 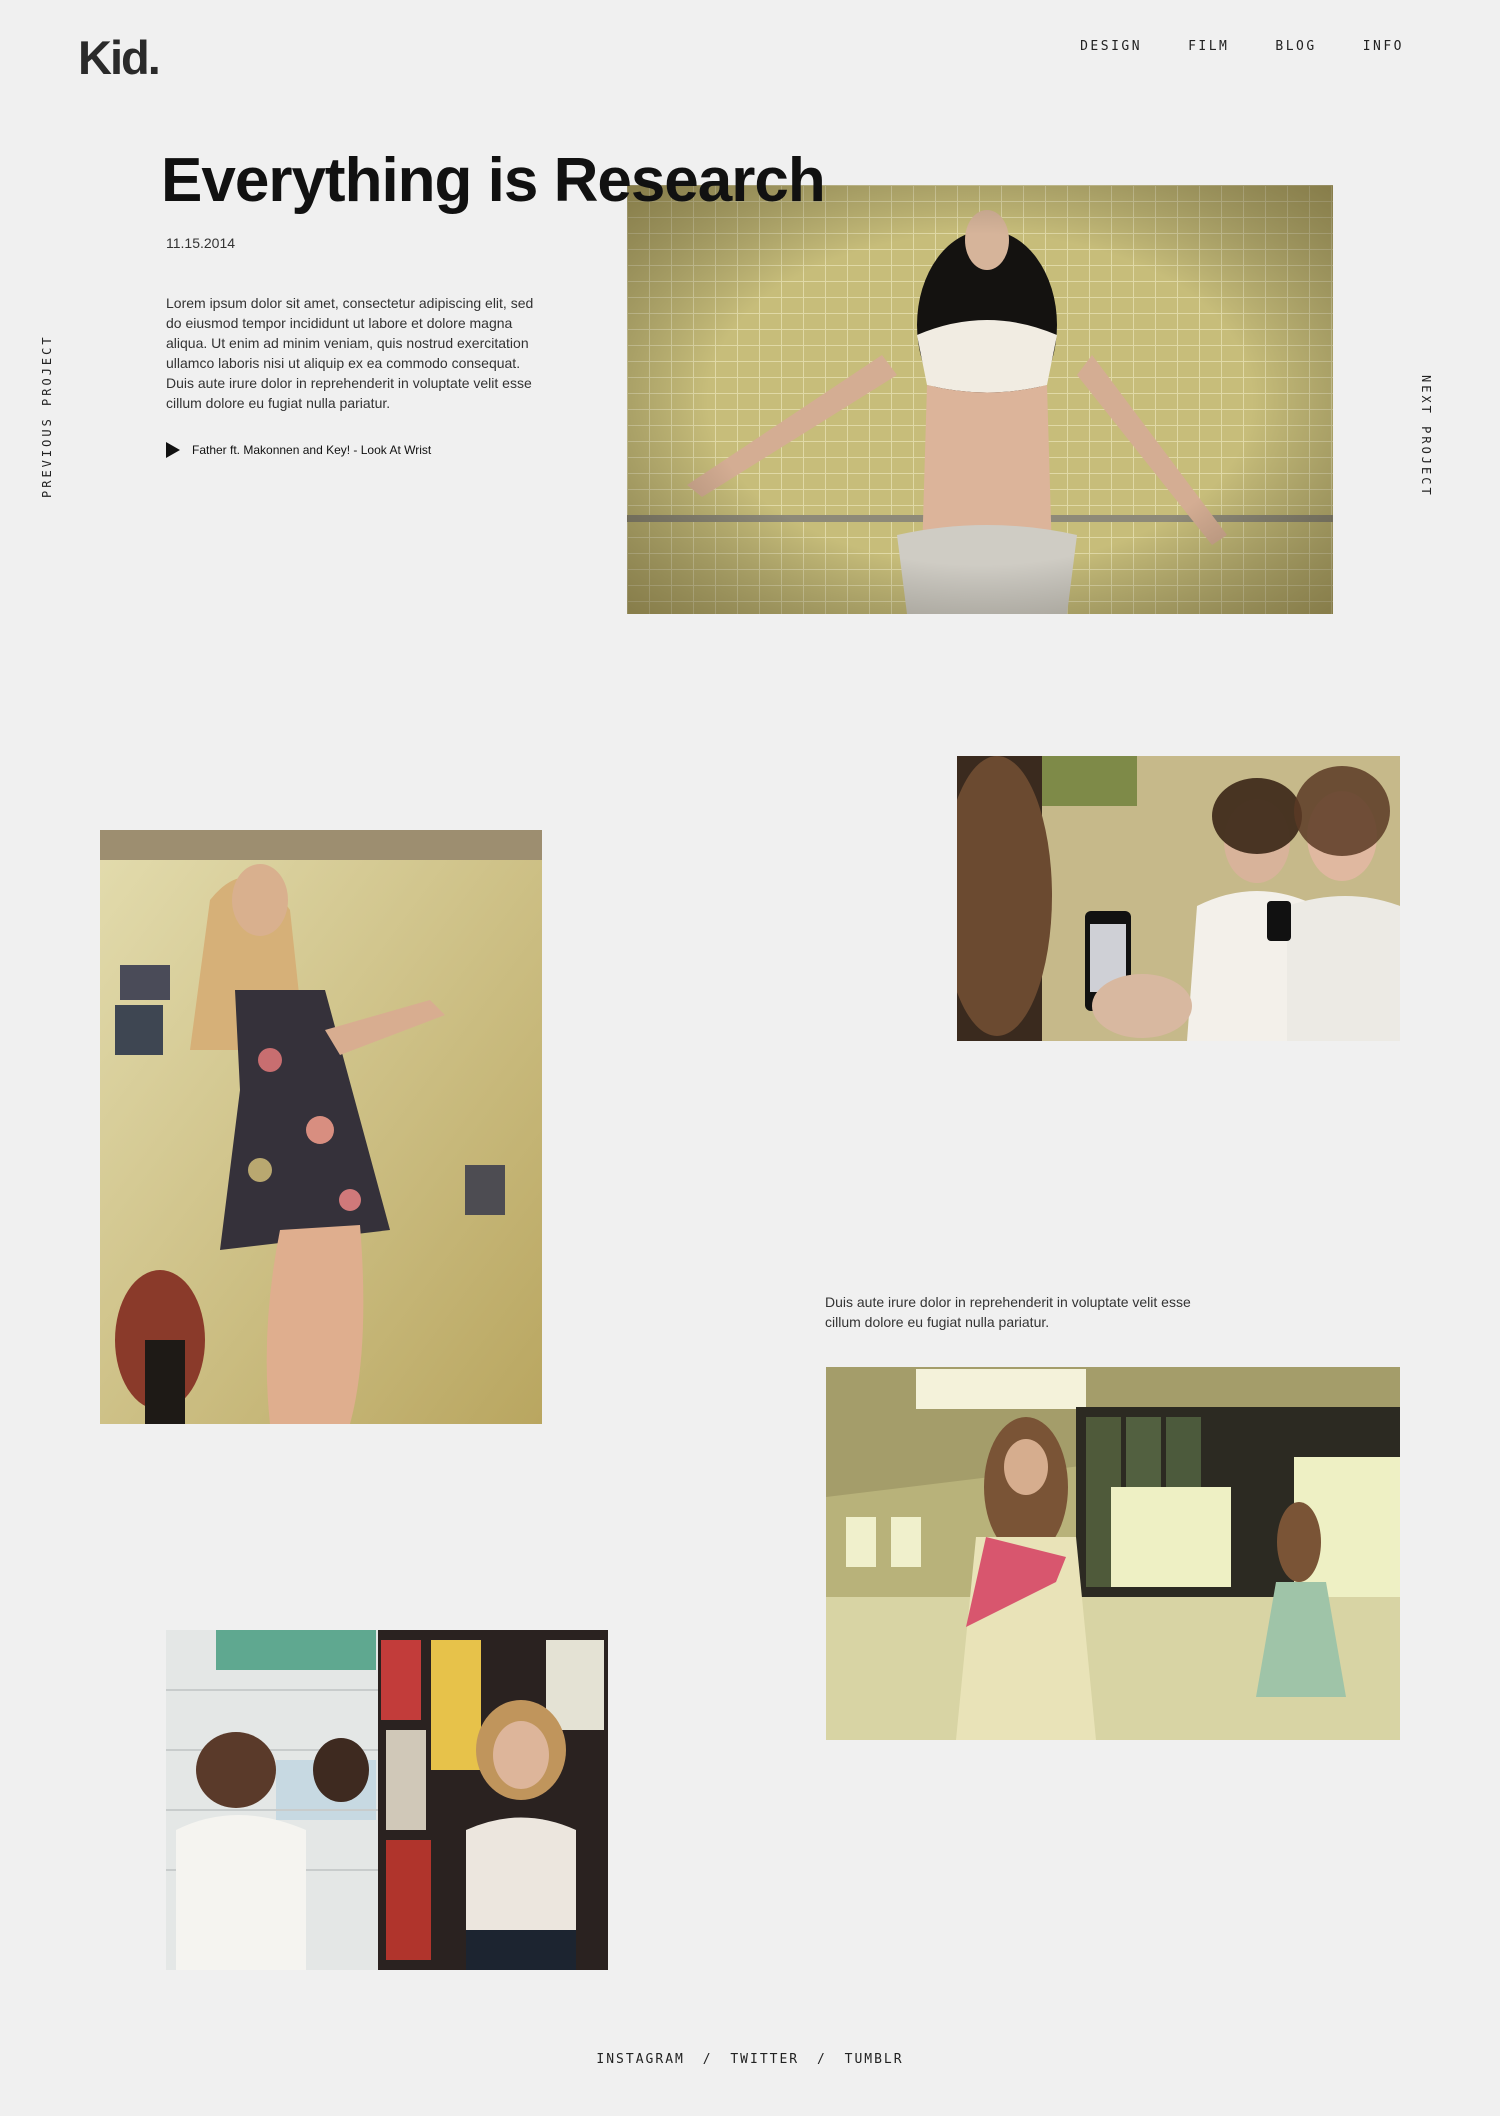 What do you see at coordinates (47, 416) in the screenshot?
I see `previous-project-link: PREVIOUS PROJECT` at bounding box center [47, 416].